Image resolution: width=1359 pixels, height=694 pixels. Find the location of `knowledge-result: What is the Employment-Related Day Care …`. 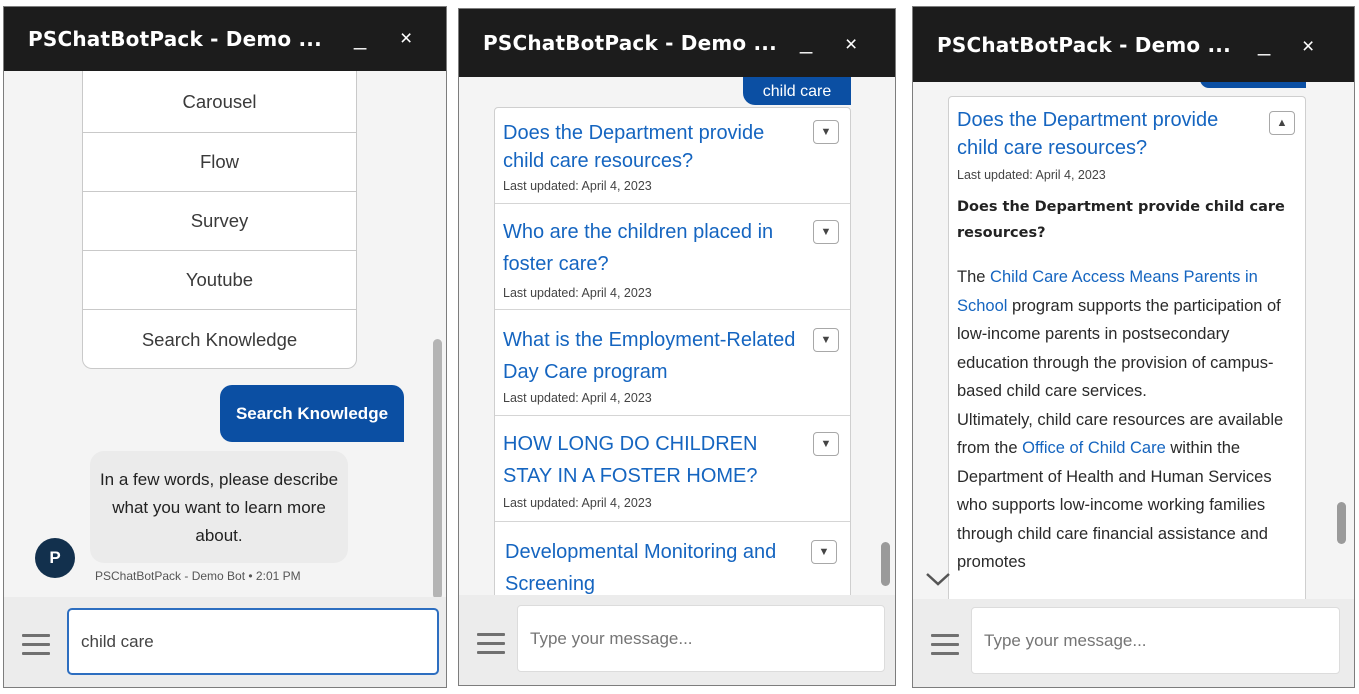

knowledge-result: What is the Employment-Related Day Care … is located at coordinates (672, 363).